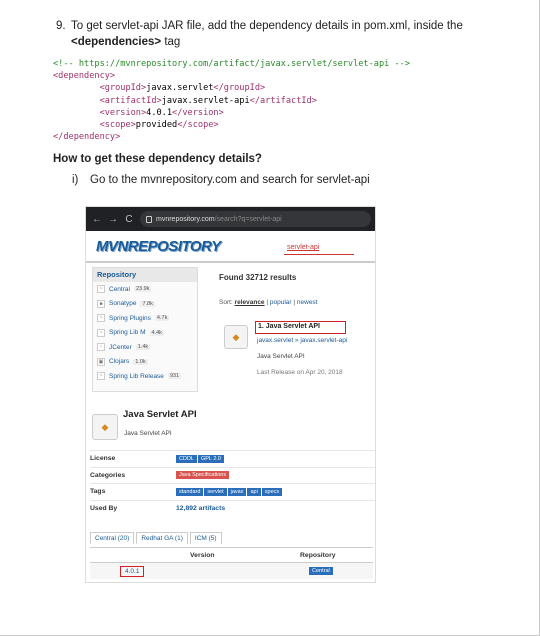  I want to click on tags-row: Tags standard servlet javax api specs, so click(232, 491).